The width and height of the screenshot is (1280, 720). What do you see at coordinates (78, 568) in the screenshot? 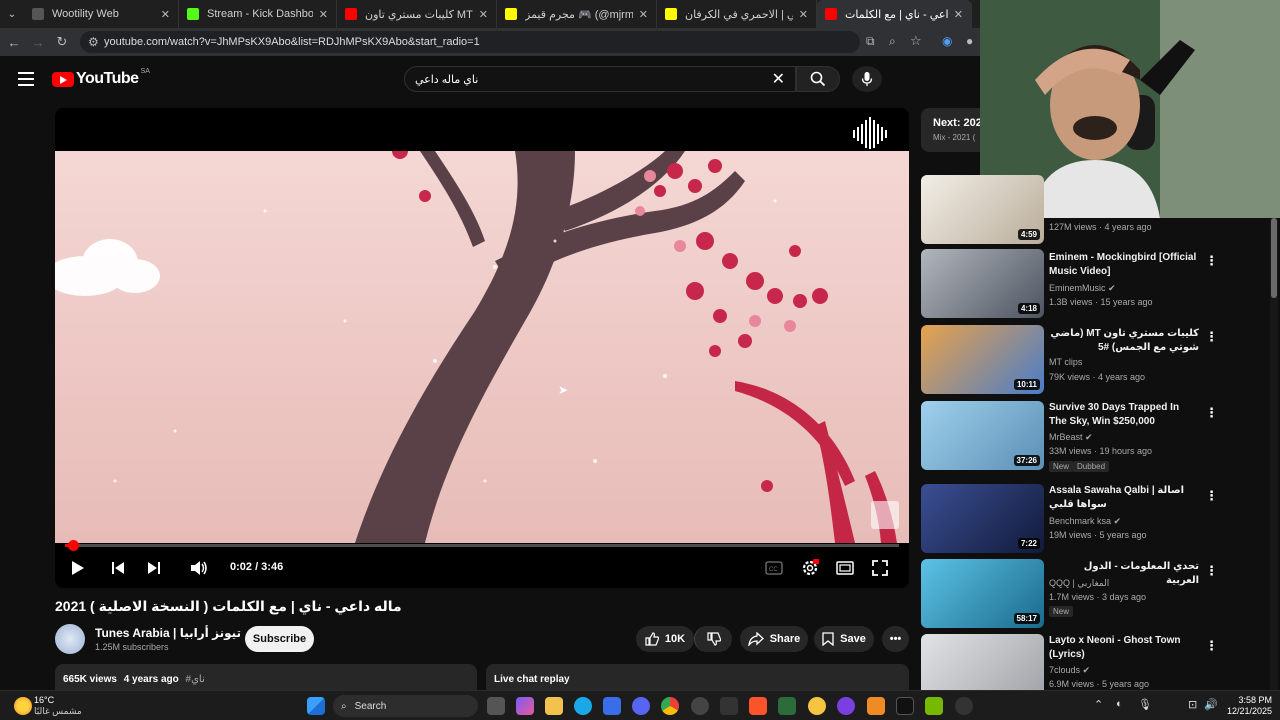
I see `play-button` at bounding box center [78, 568].